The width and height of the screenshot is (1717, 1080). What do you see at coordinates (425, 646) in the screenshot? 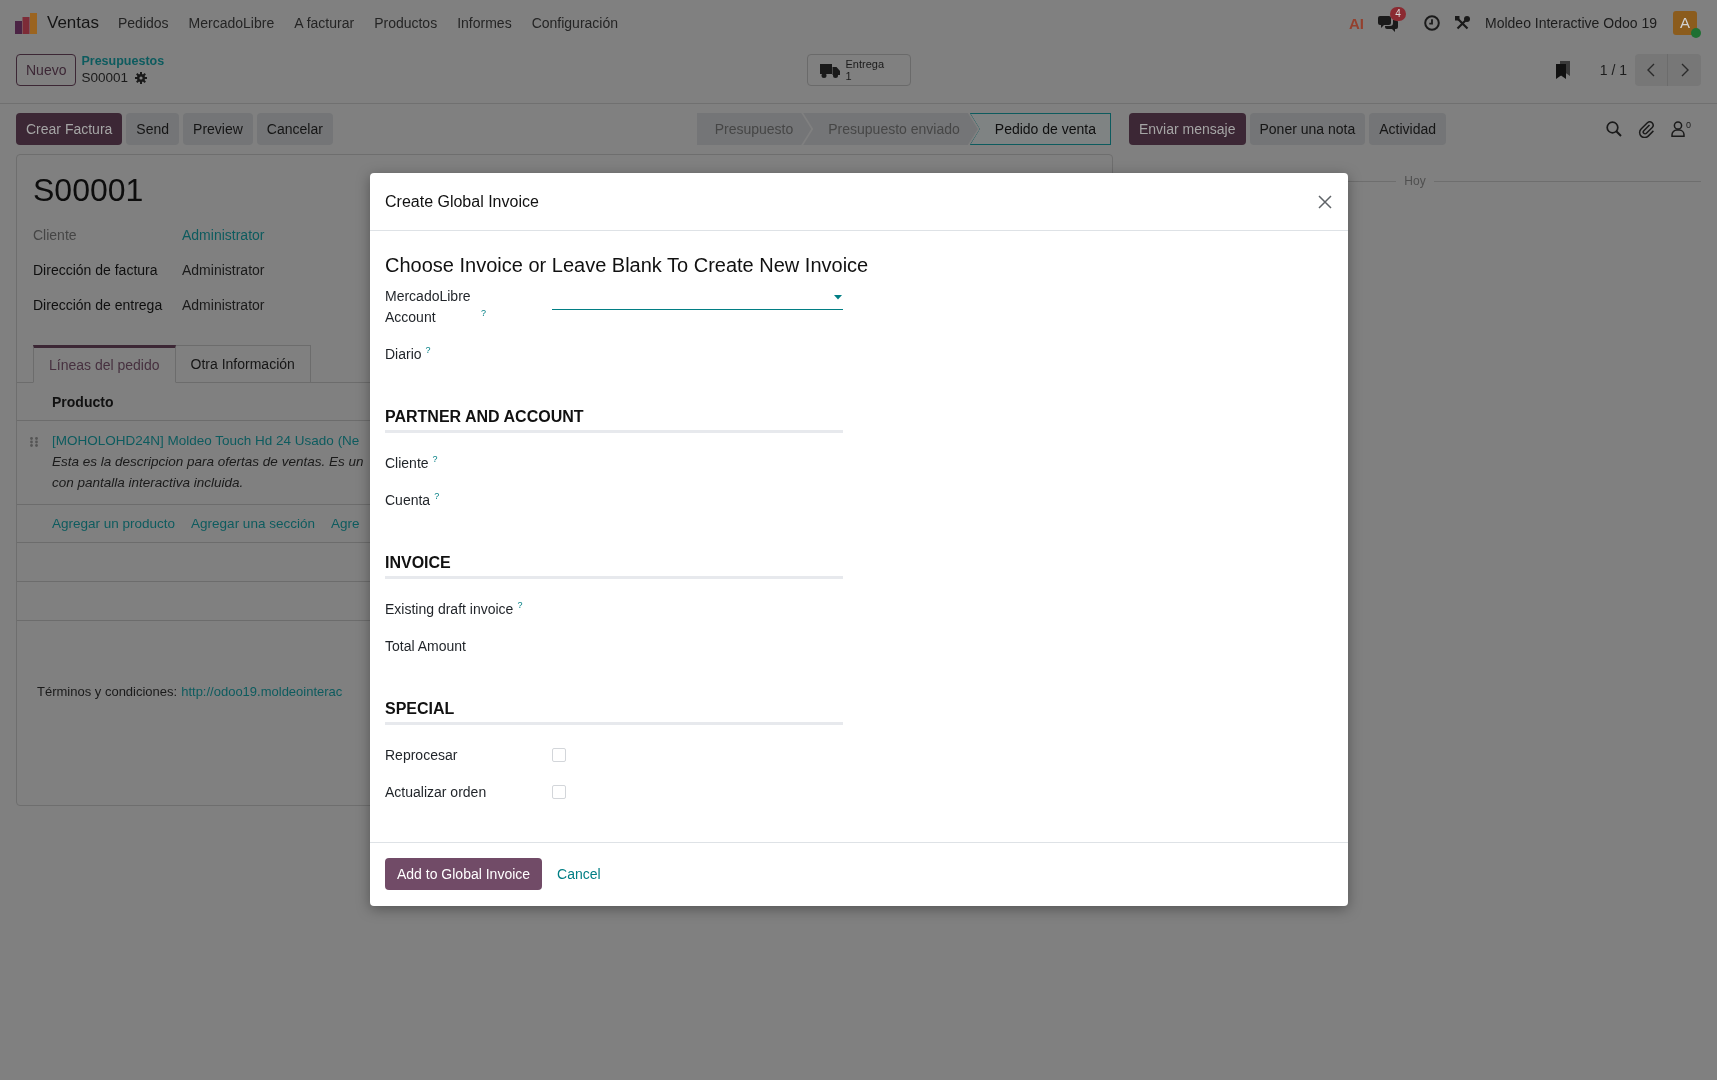
I see `field-label: Total Amount` at bounding box center [425, 646].